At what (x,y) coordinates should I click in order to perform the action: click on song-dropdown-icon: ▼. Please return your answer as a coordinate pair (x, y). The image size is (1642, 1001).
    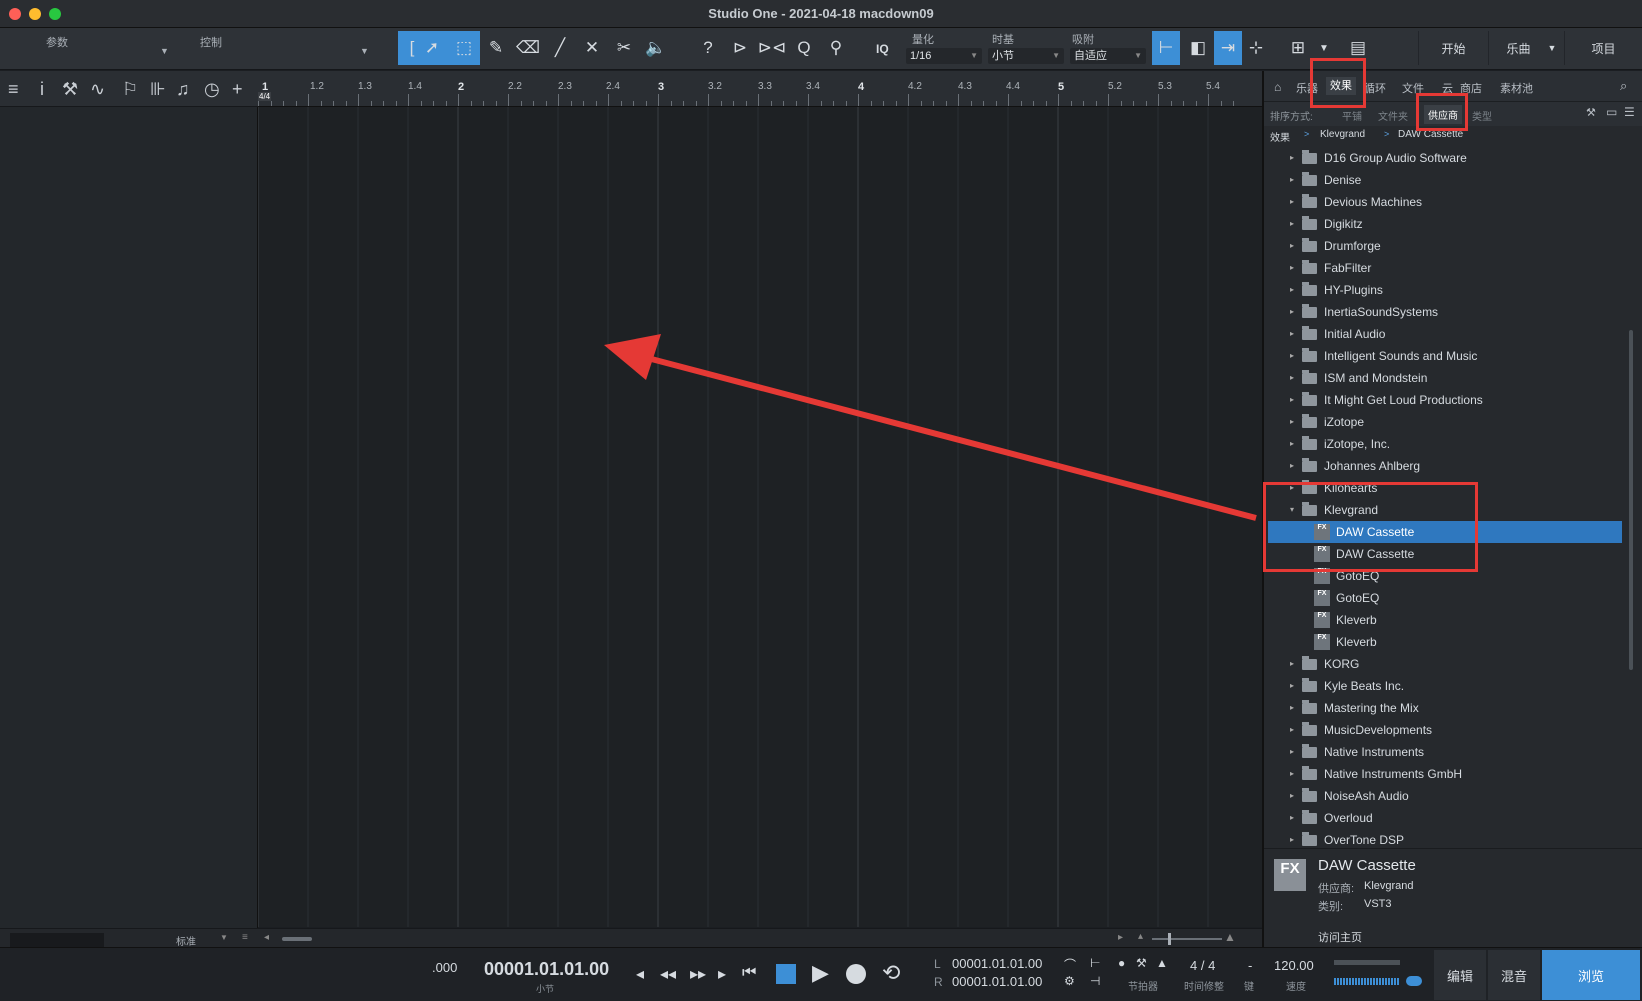
    Looking at the image, I should click on (1552, 48).